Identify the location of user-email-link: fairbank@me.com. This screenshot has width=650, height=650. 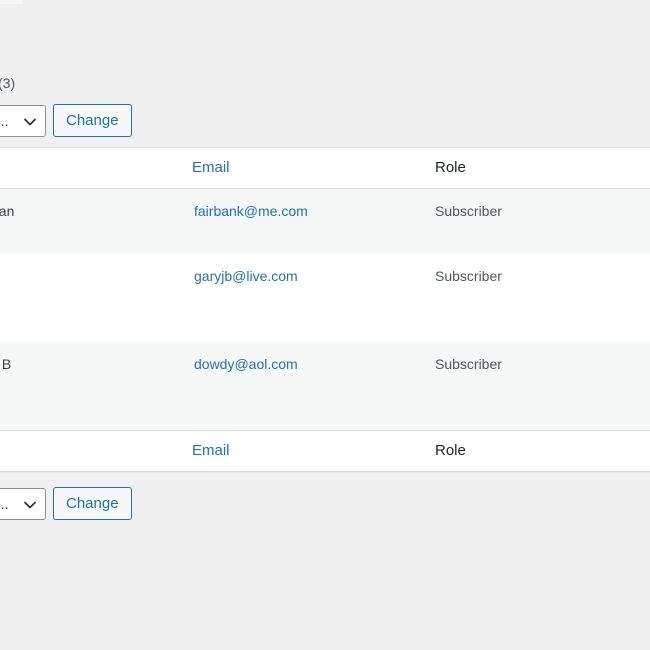
(251, 211).